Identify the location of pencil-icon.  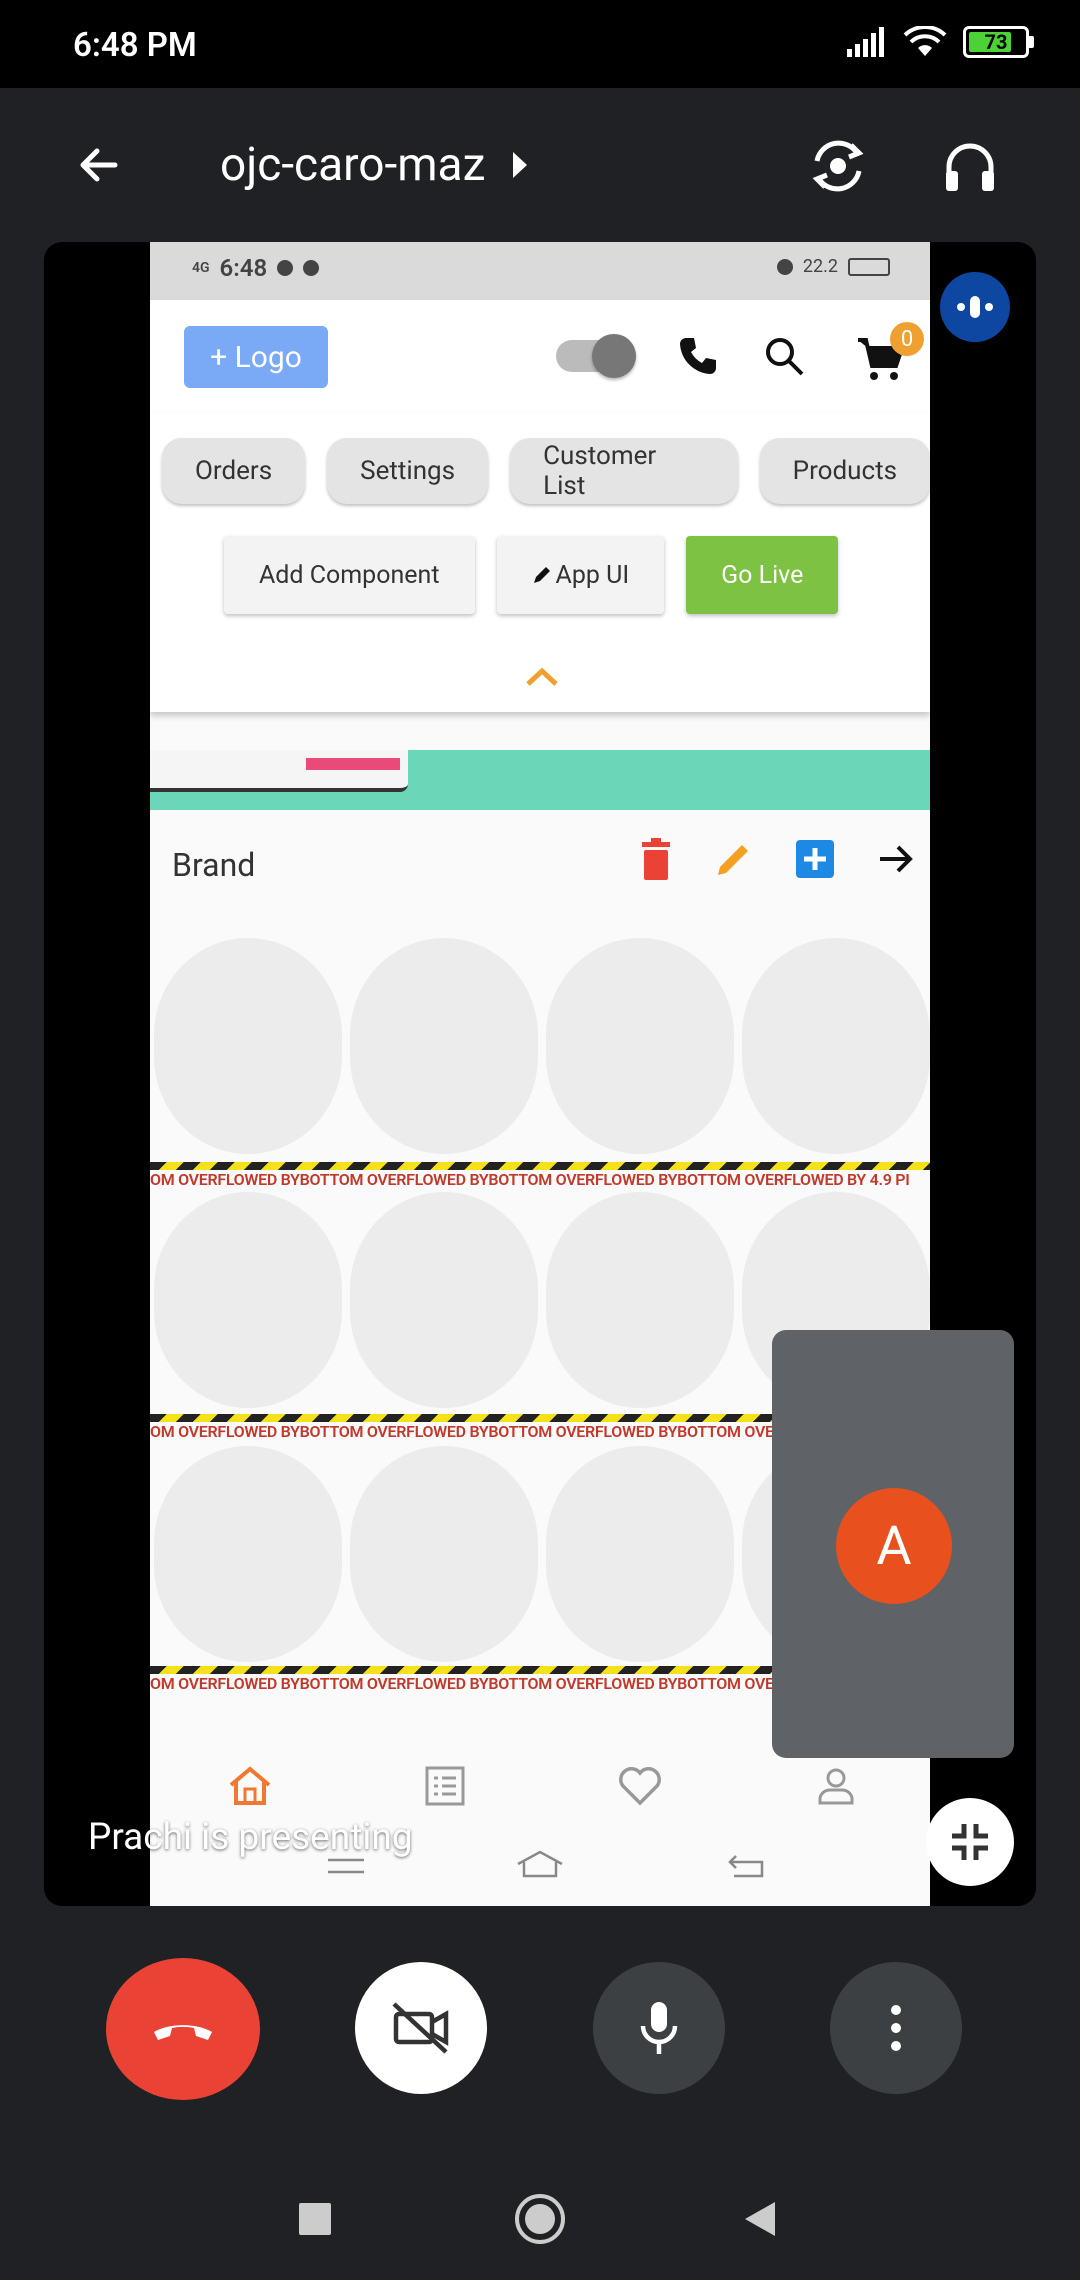
(541, 575).